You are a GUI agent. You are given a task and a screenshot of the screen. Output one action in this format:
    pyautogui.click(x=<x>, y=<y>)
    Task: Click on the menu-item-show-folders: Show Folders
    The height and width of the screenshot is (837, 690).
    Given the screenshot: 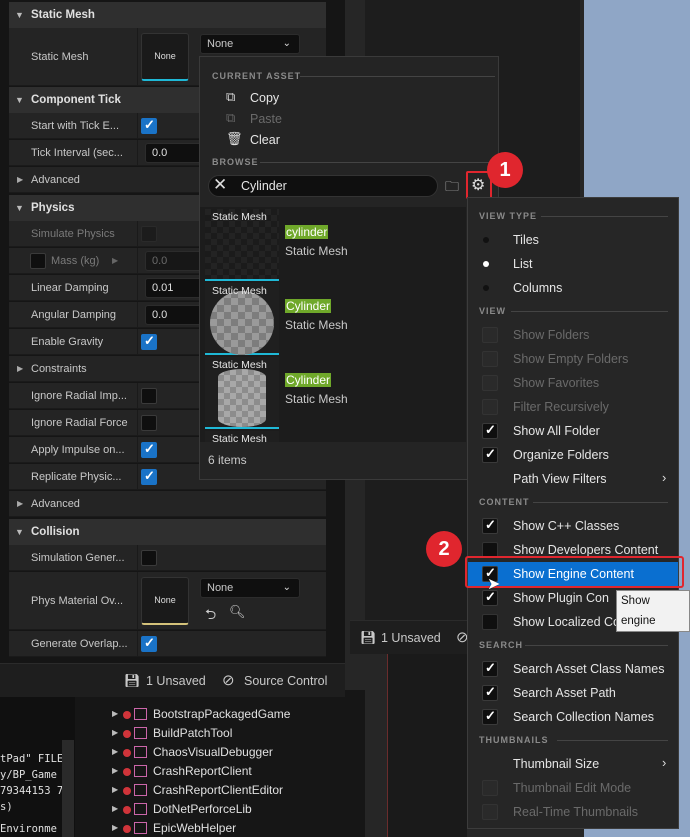 What is the action you would take?
    pyautogui.click(x=551, y=335)
    